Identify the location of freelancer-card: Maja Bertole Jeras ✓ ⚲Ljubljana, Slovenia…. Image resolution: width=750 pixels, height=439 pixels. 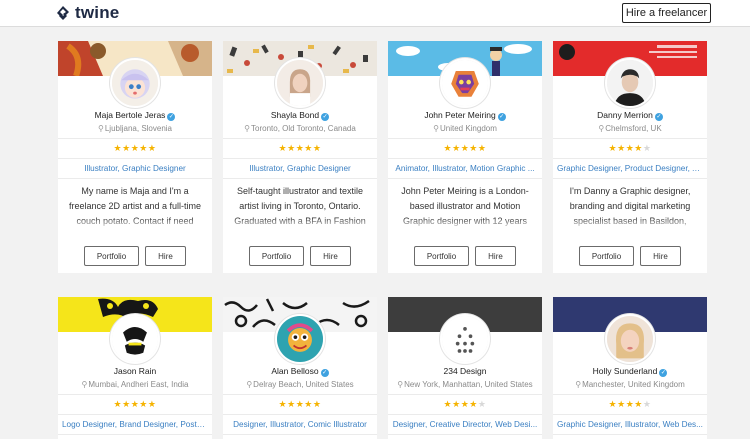
(135, 157).